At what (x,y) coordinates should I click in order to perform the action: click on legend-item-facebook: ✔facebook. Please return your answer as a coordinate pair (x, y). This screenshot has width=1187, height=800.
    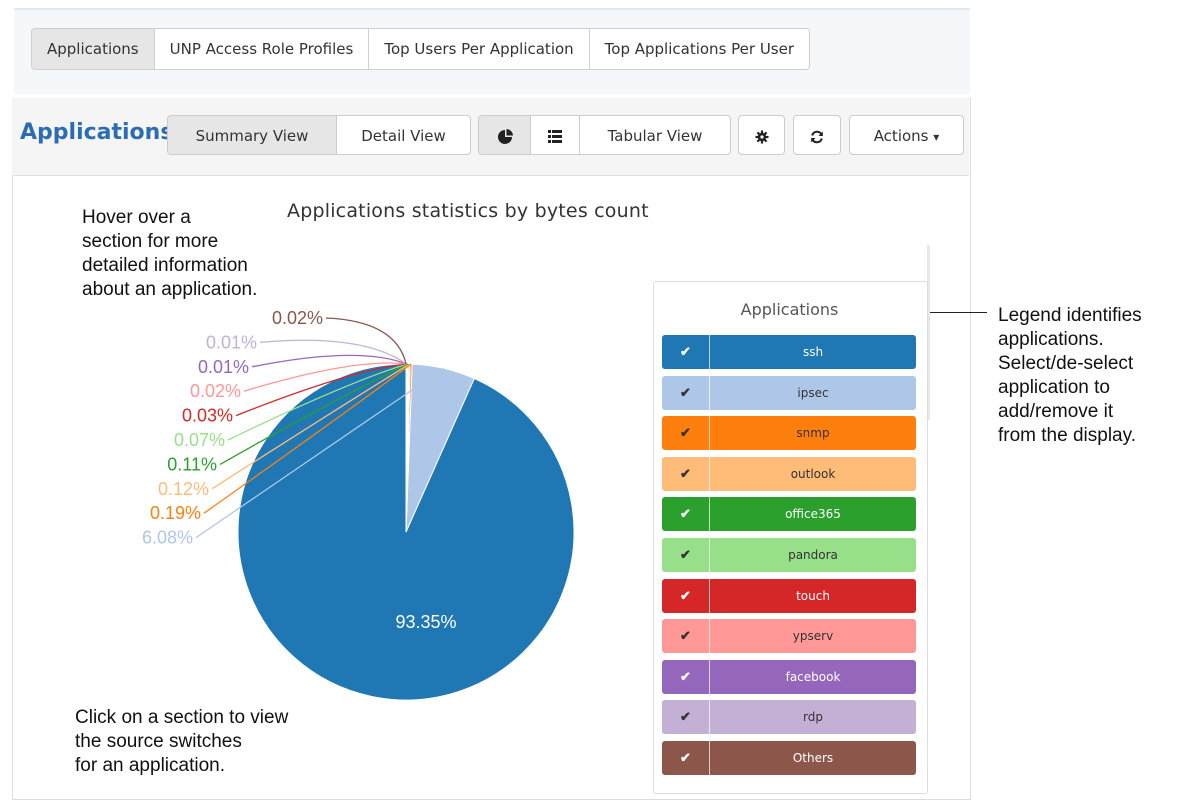
    Looking at the image, I should click on (789, 677).